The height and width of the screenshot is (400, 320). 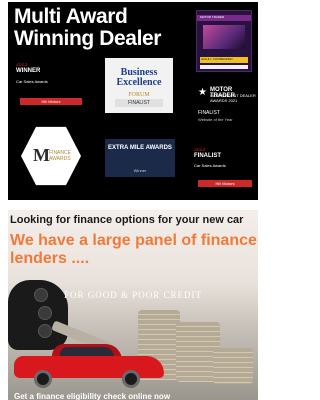 I want to click on finalist-category: Car Sales Awards, so click(x=210, y=165).